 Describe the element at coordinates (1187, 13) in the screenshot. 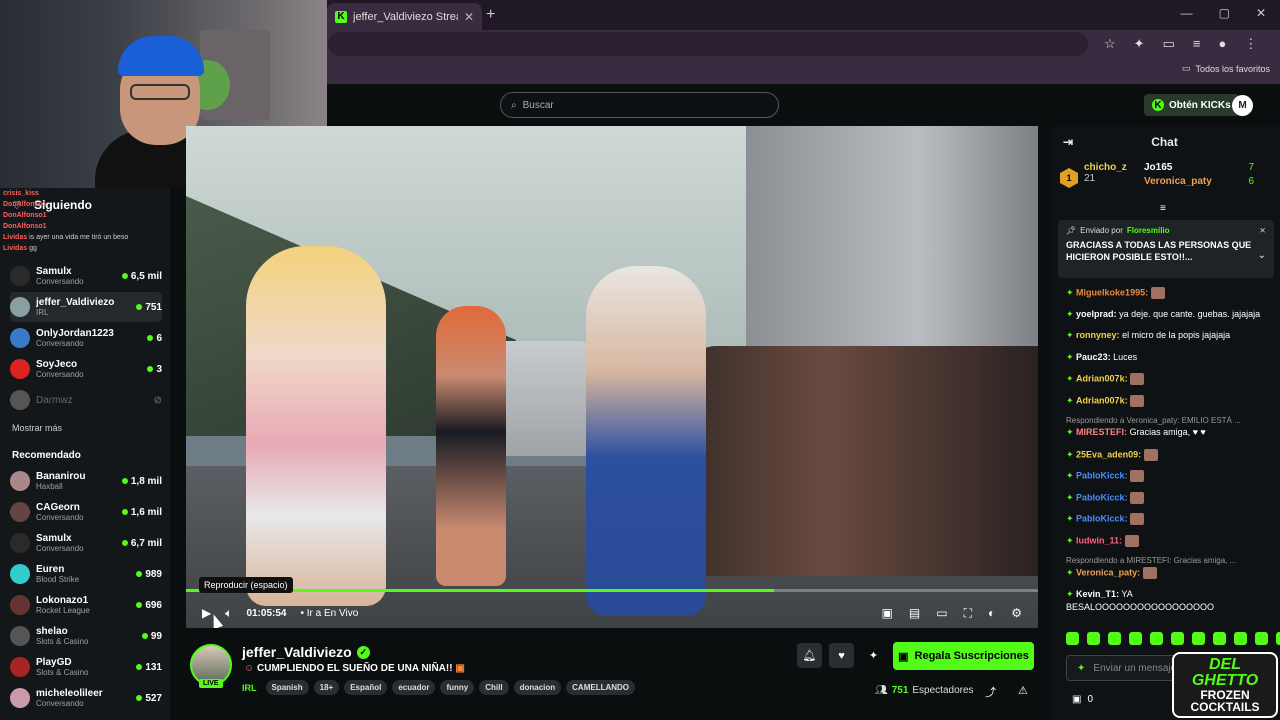

I see `minimize-button: —` at that location.